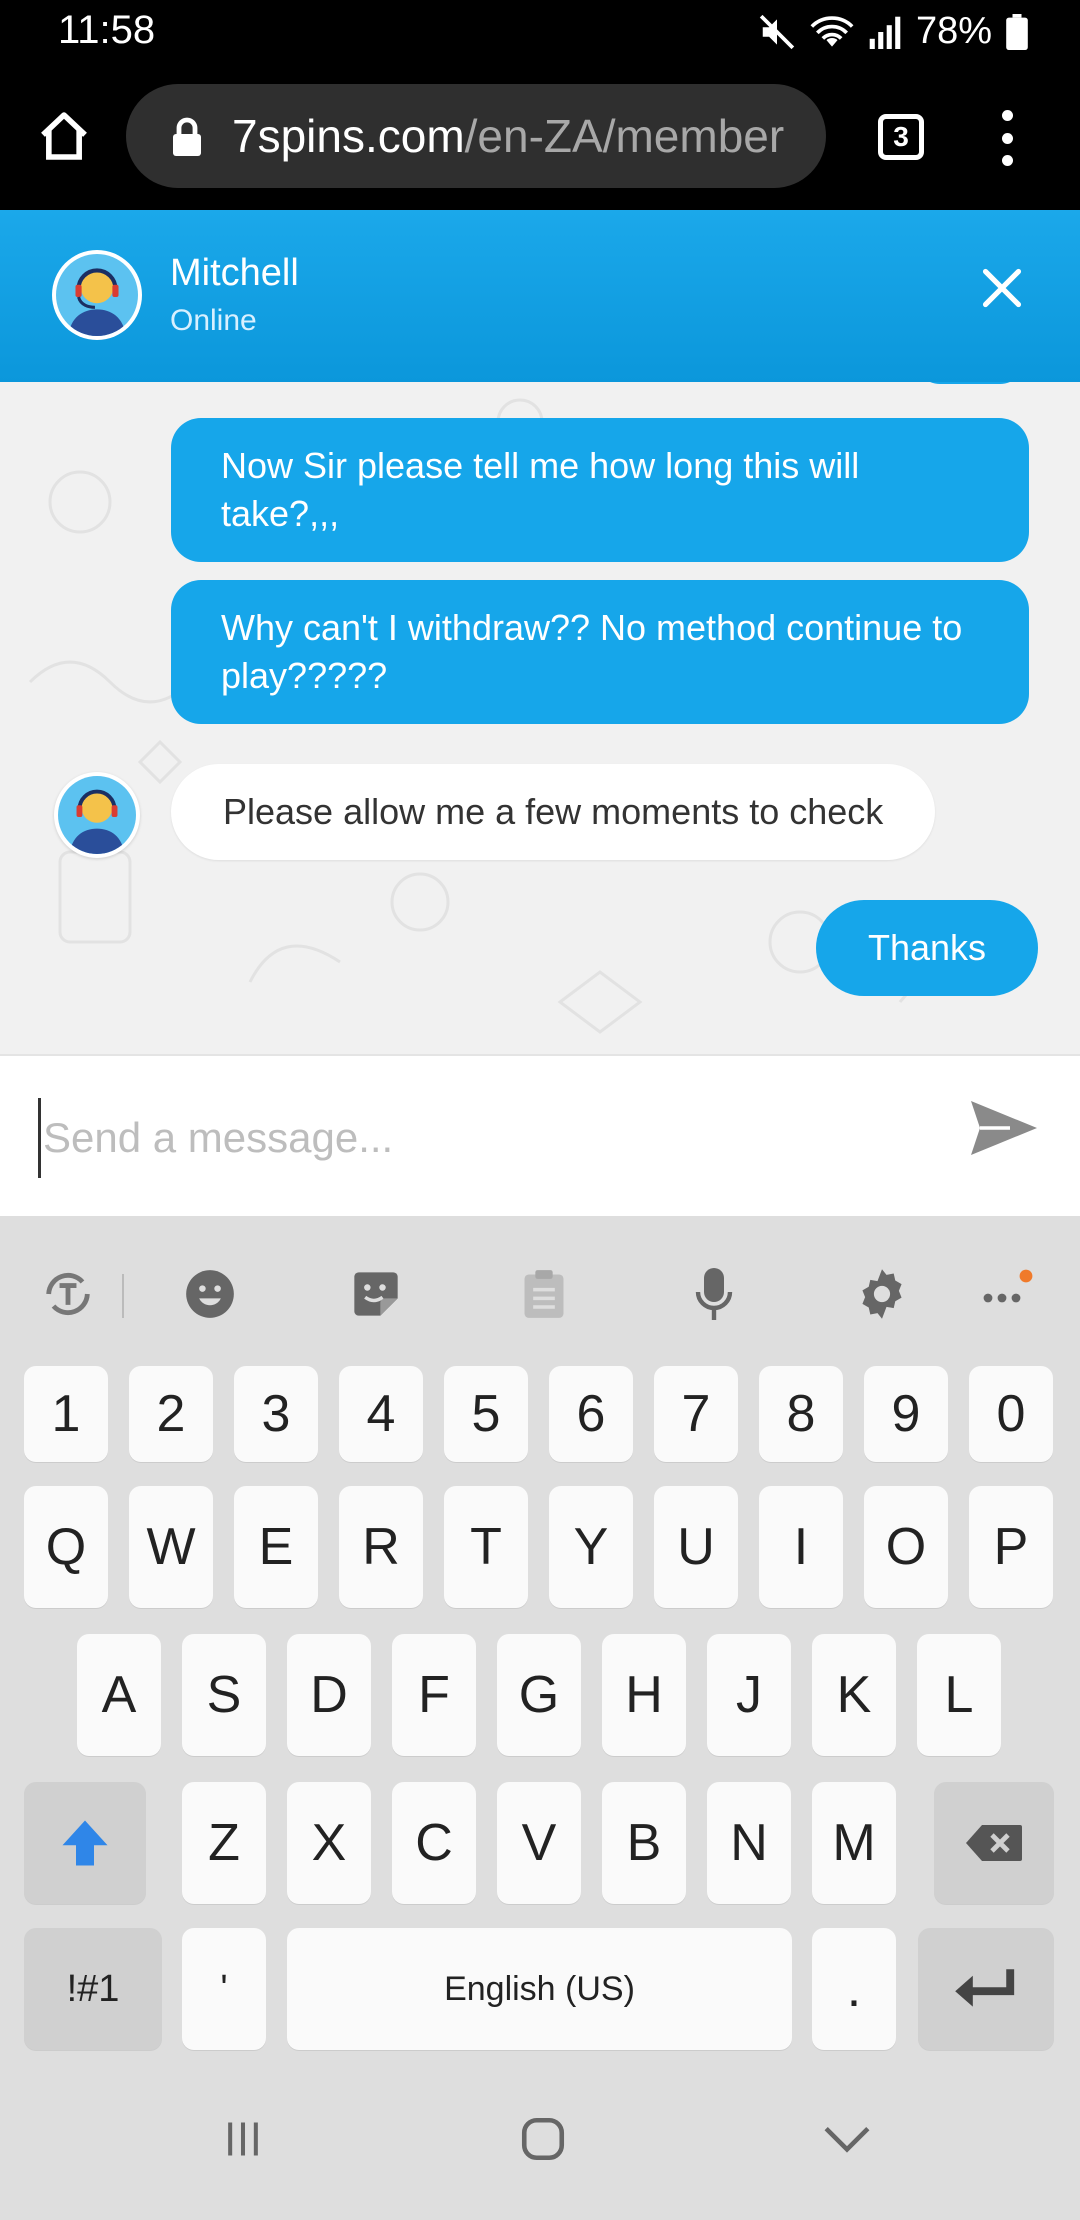 This screenshot has height=2220, width=1080. What do you see at coordinates (224, 1695) in the screenshot?
I see `key-s: S` at bounding box center [224, 1695].